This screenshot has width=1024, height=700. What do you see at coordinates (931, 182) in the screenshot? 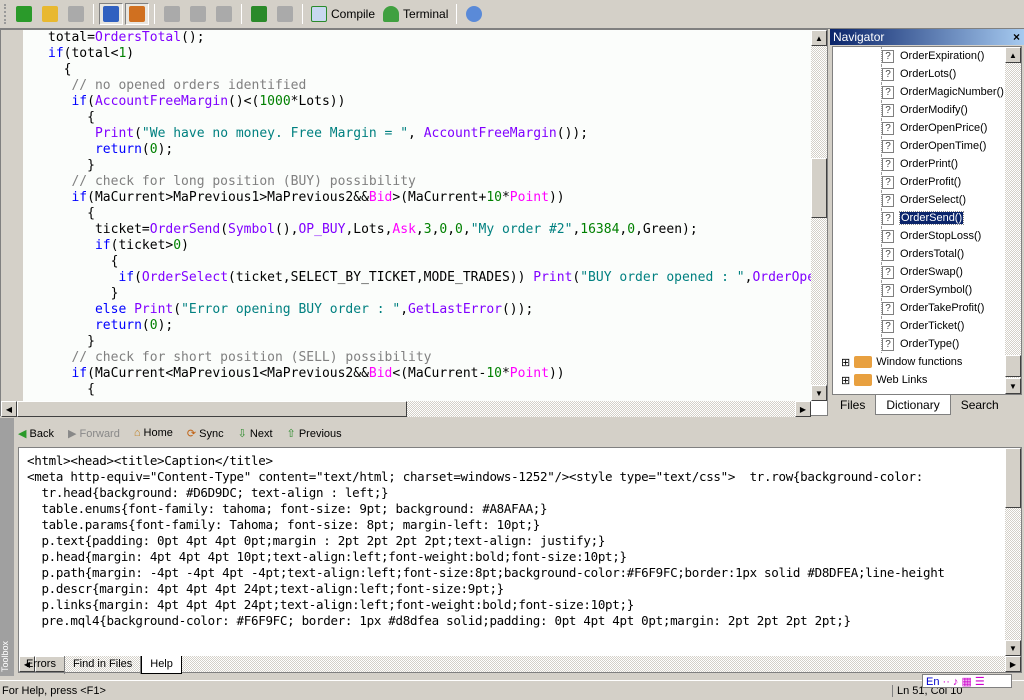
I see `navigator-item-label: OrderProfit()` at bounding box center [931, 182].